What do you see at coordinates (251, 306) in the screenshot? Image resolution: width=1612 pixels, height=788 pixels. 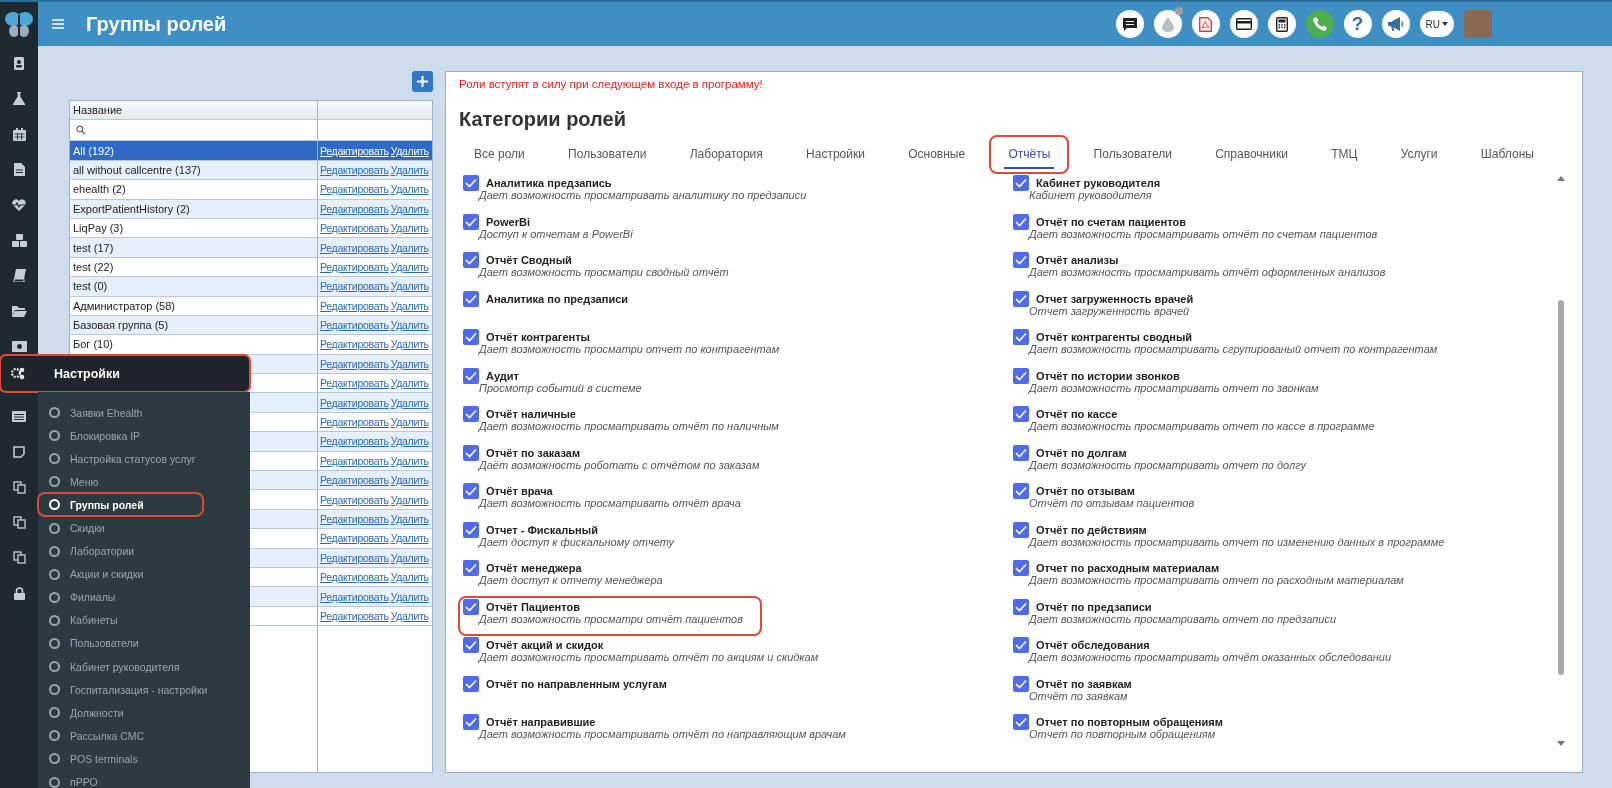 I see `table-row: Администратор (58) Редактировать Удалить` at bounding box center [251, 306].